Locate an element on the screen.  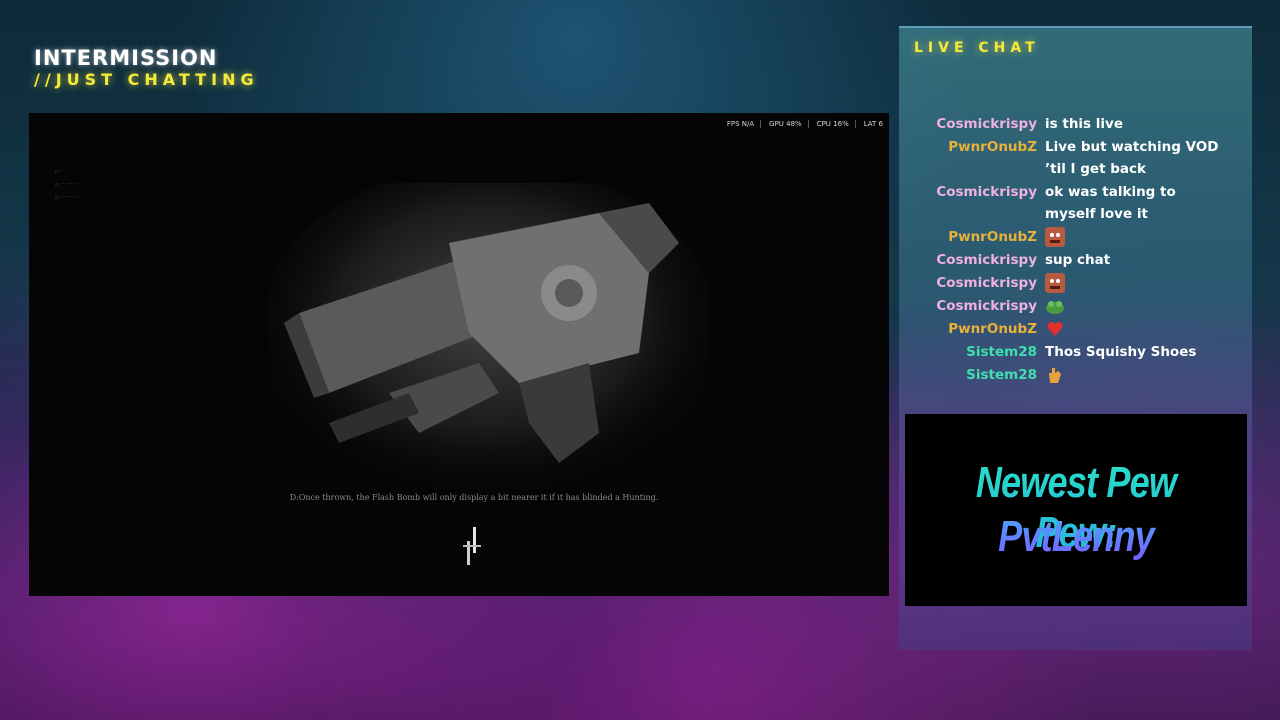
chat-message: Sistem28 is located at coordinates (1075, 375).